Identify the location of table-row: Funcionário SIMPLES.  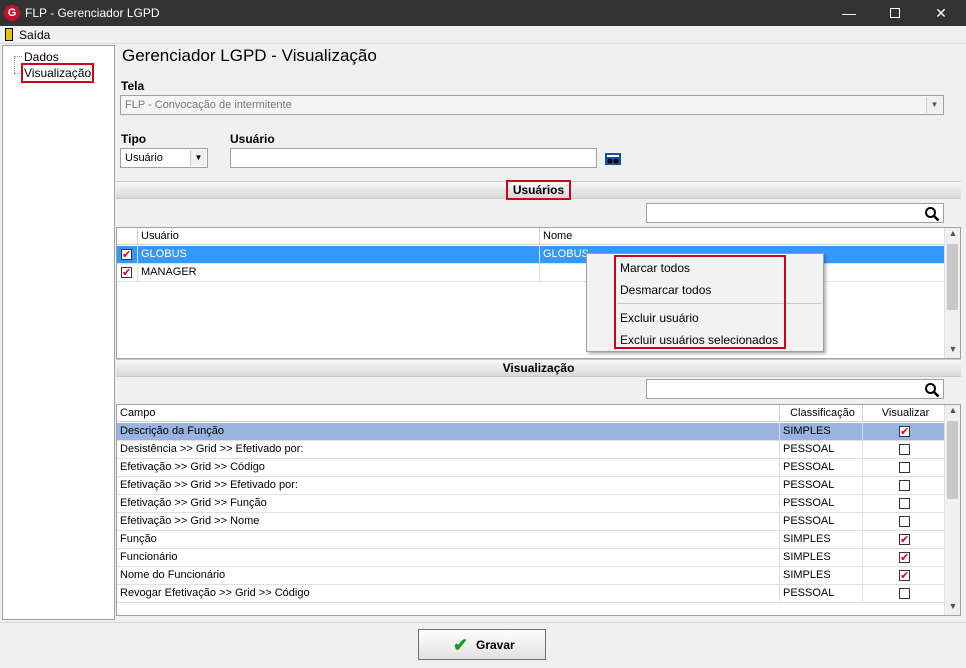
(531, 558).